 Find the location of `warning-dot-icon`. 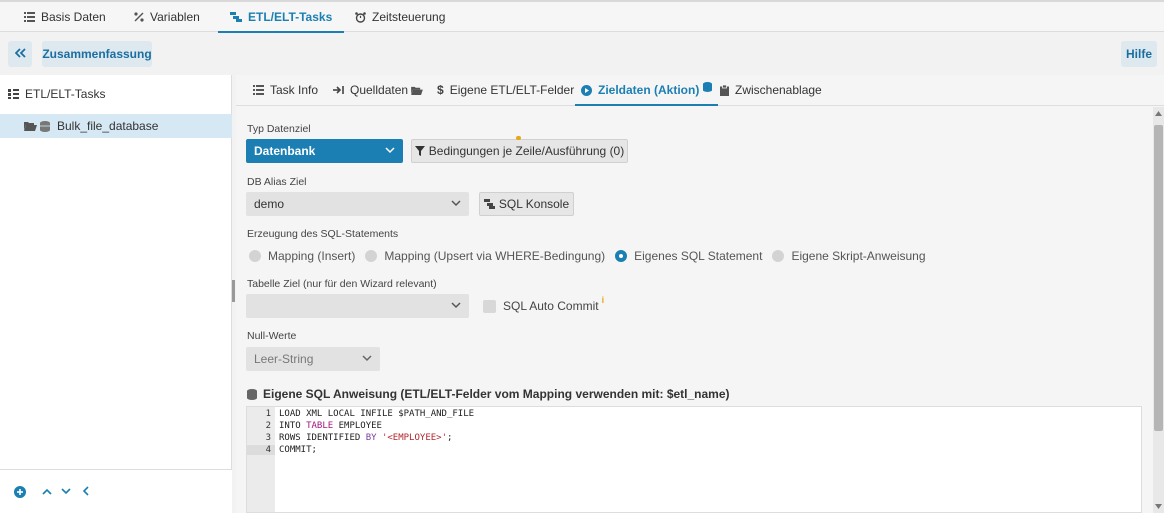

warning-dot-icon is located at coordinates (518, 138).